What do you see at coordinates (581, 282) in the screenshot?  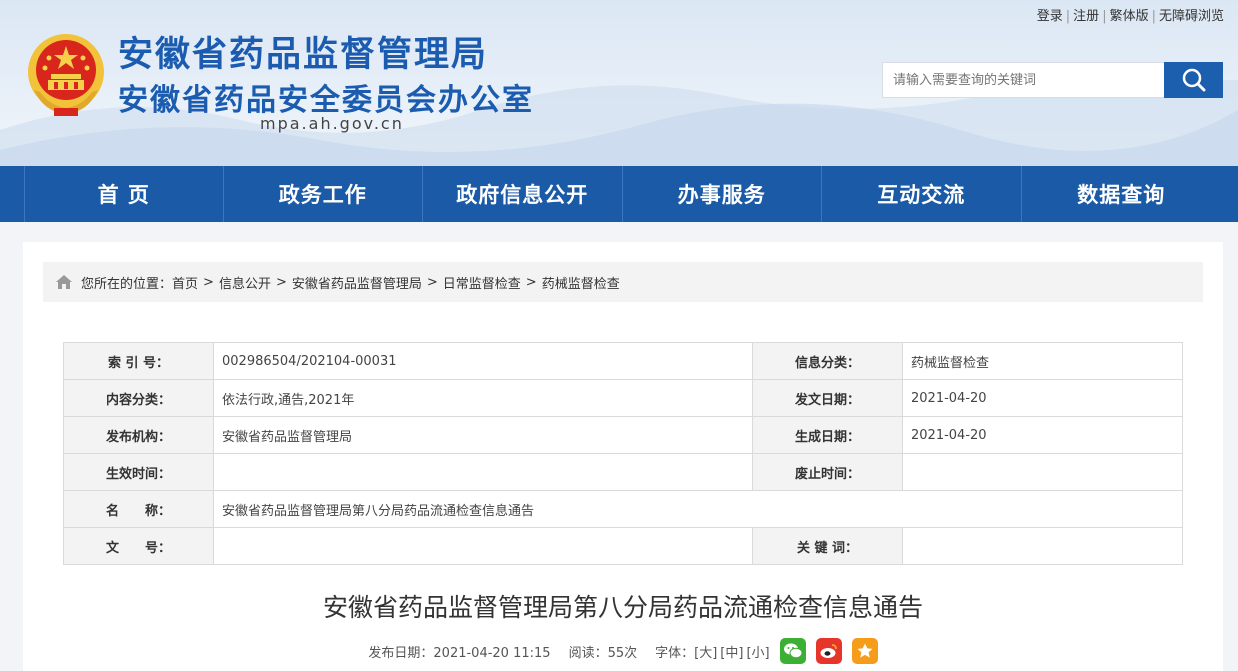 I see `breadcrumb-item-drug-device-inspection: 药械监督检查` at bounding box center [581, 282].